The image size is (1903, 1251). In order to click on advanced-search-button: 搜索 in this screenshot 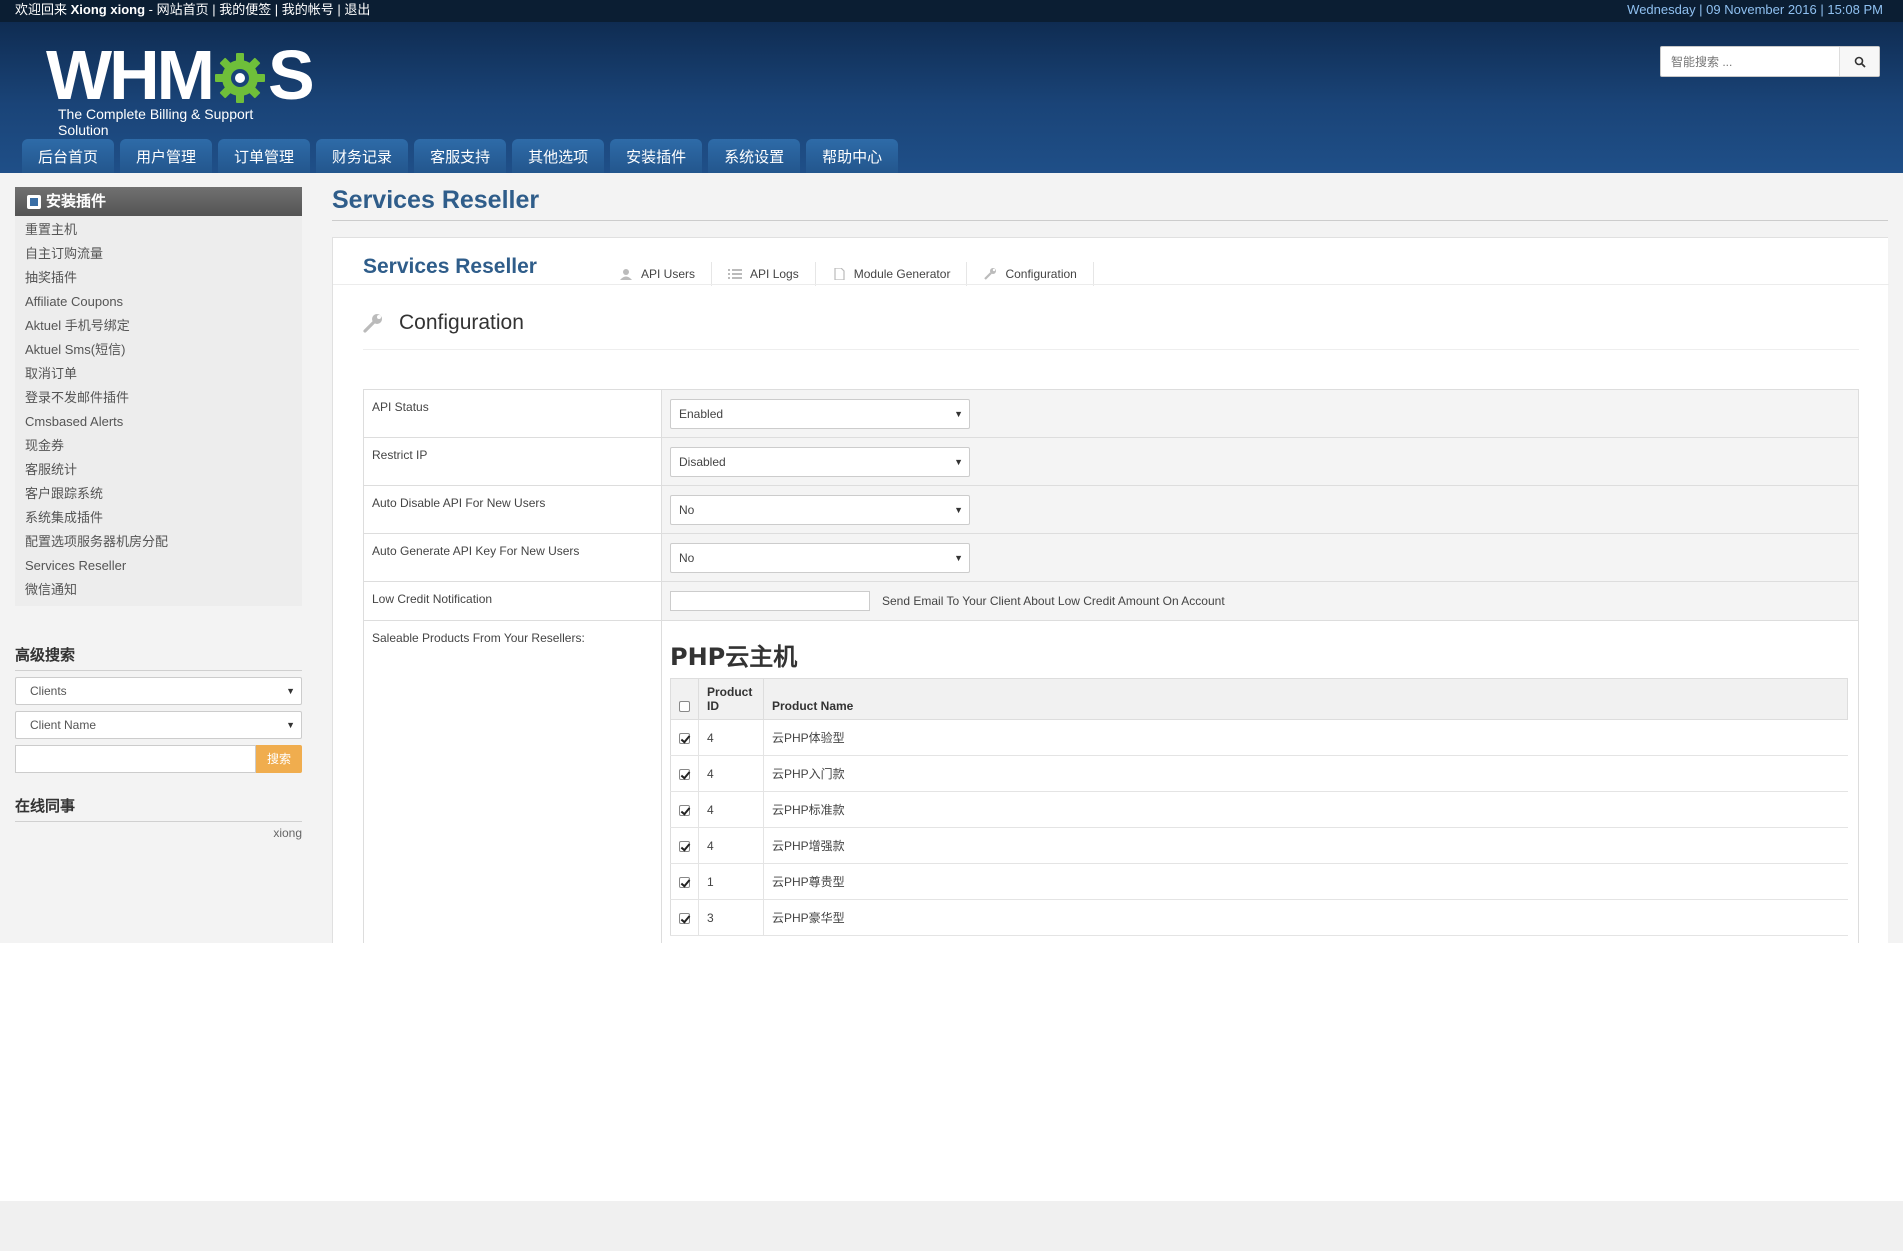, I will do `click(279, 759)`.